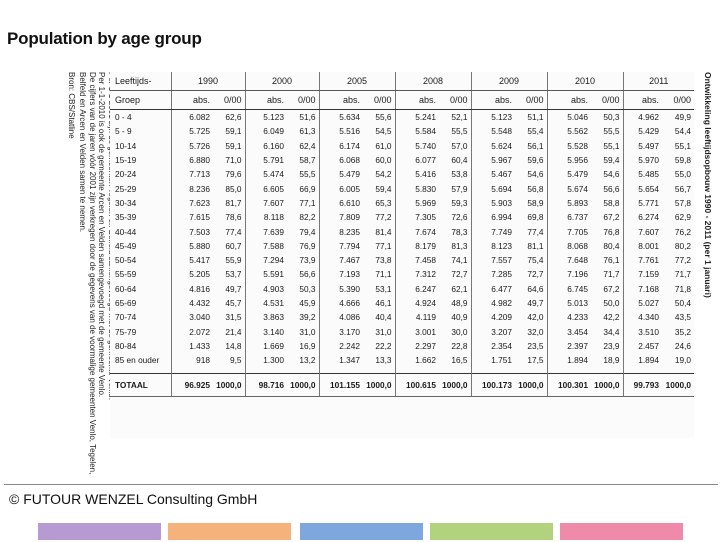 The image size is (720, 542). Describe the element at coordinates (492, 145) in the screenshot. I see `abs-value-cell: 5.624` at that location.